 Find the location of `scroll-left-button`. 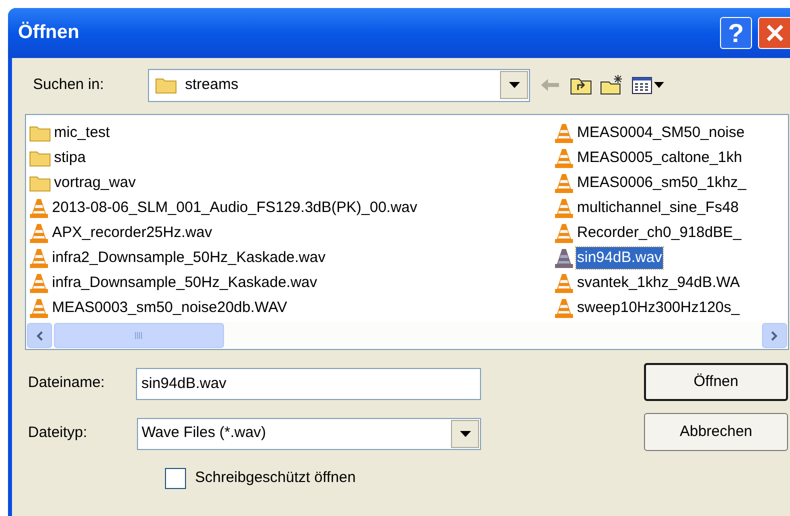

scroll-left-button is located at coordinates (39, 335).